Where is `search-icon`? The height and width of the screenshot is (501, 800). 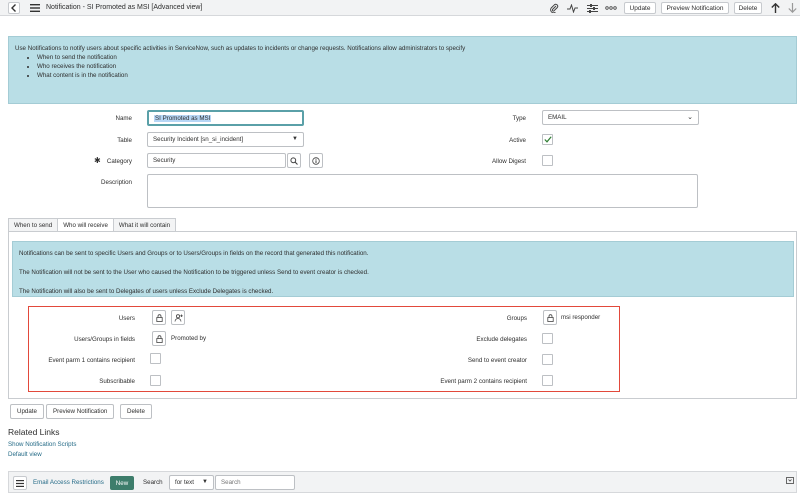 search-icon is located at coordinates (294, 160).